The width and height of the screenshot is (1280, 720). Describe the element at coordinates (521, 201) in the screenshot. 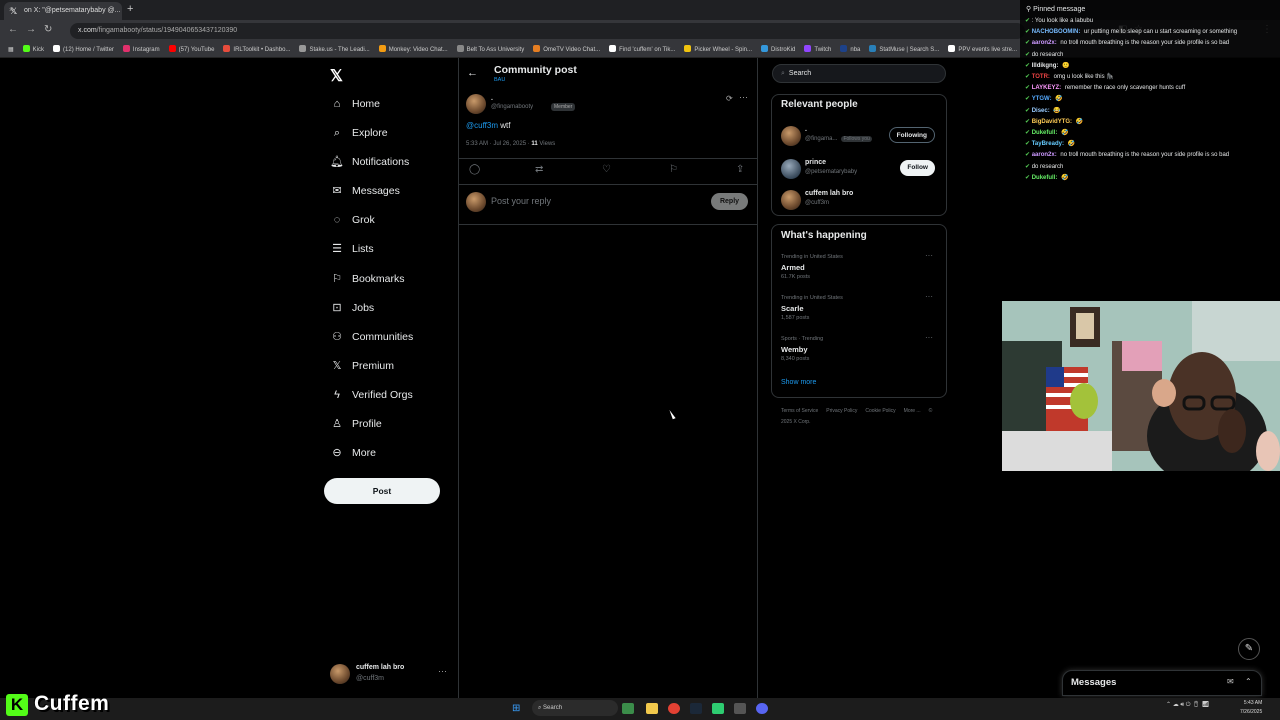

I see `reply-input: Post your reply` at that location.